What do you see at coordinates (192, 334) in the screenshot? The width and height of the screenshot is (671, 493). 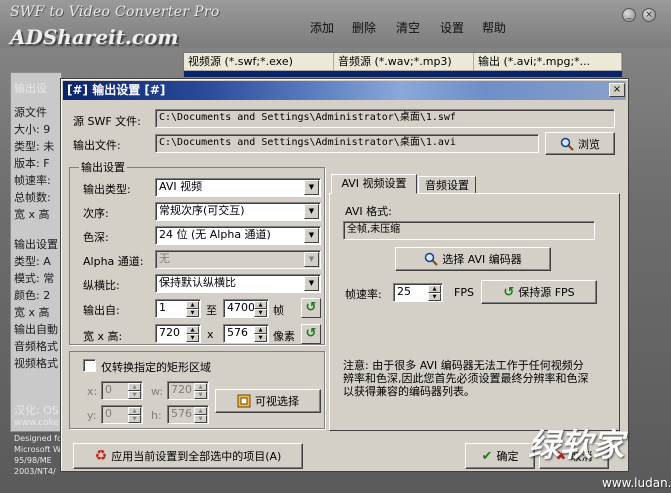 I see `width-spinner: ▲ ▼` at bounding box center [192, 334].